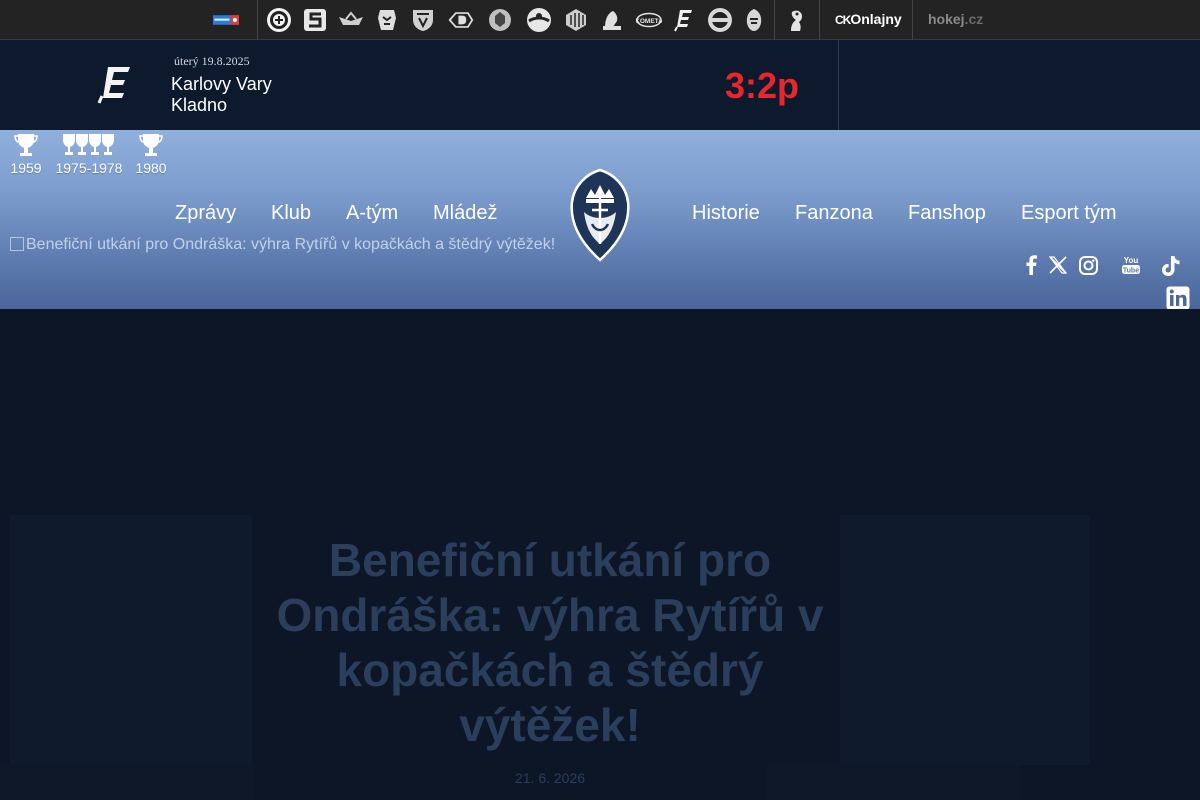 The width and height of the screenshot is (1200, 800). I want to click on match-score-bar: úterý 19.8.2025 Karlovy Vary Kladno 3:2p, so click(600, 85).